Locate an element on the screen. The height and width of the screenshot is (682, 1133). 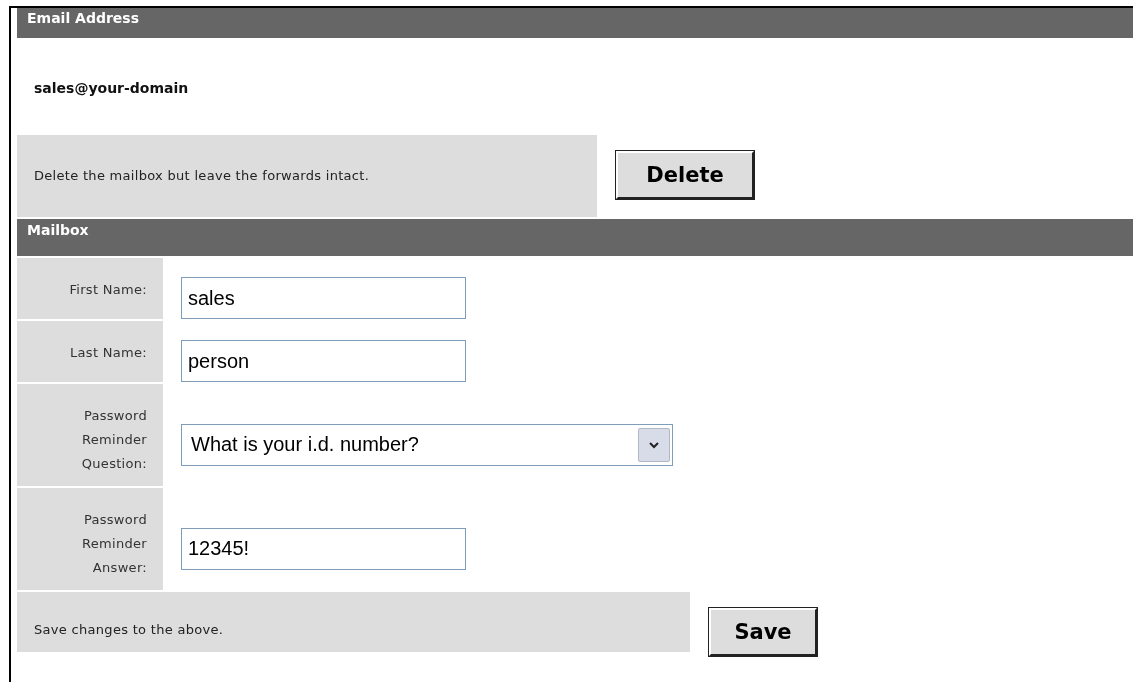
text-field: person is located at coordinates (323, 361).